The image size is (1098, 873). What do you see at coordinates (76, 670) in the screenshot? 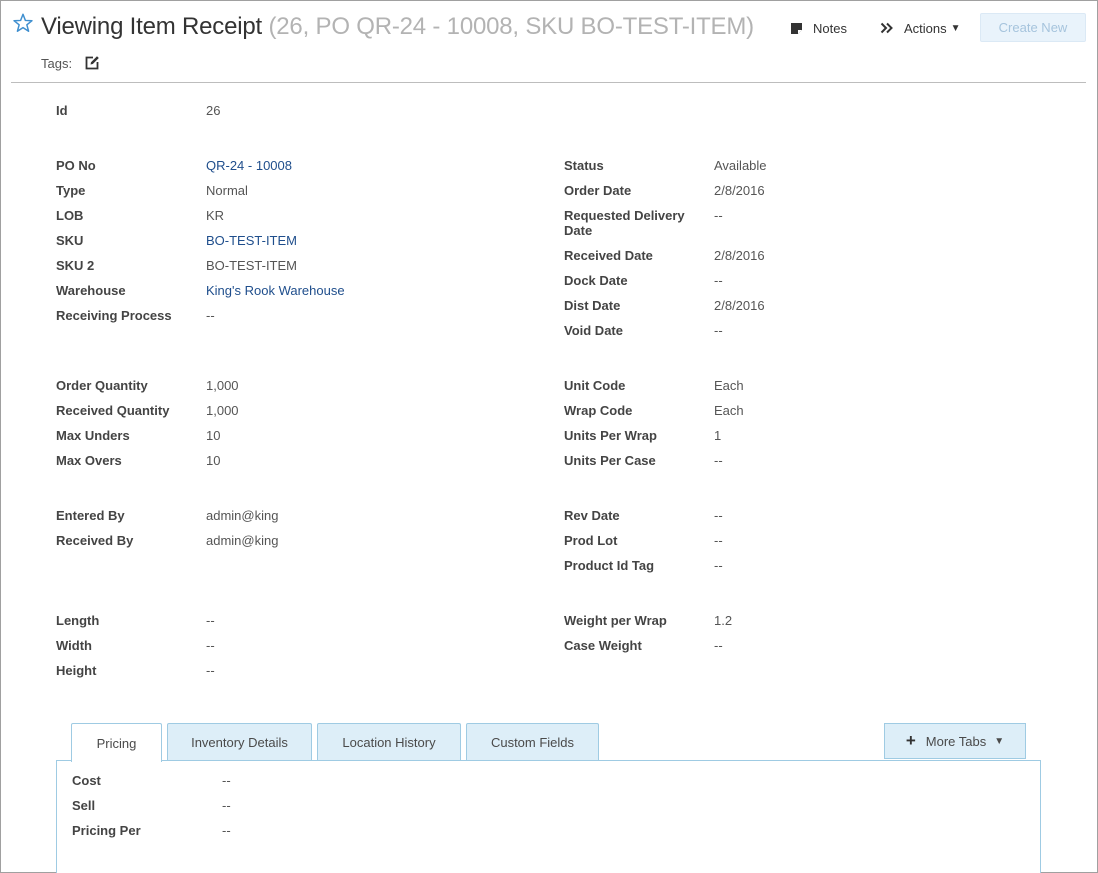
I see `height-label: Height` at bounding box center [76, 670].